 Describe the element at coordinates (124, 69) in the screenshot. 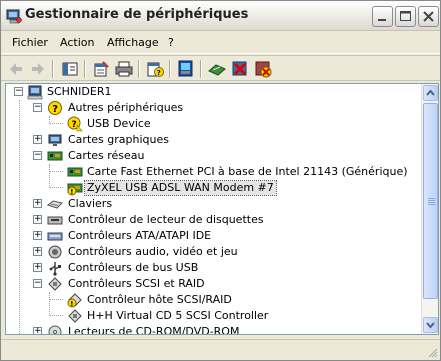

I see `print-icon` at that location.